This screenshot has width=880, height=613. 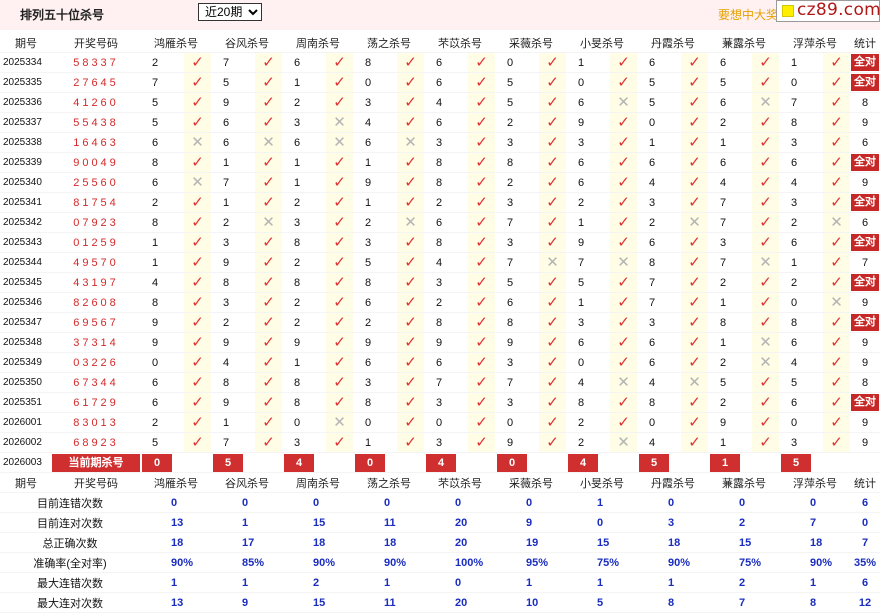 I want to click on current-kill-cell: 4, so click(x=304, y=462).